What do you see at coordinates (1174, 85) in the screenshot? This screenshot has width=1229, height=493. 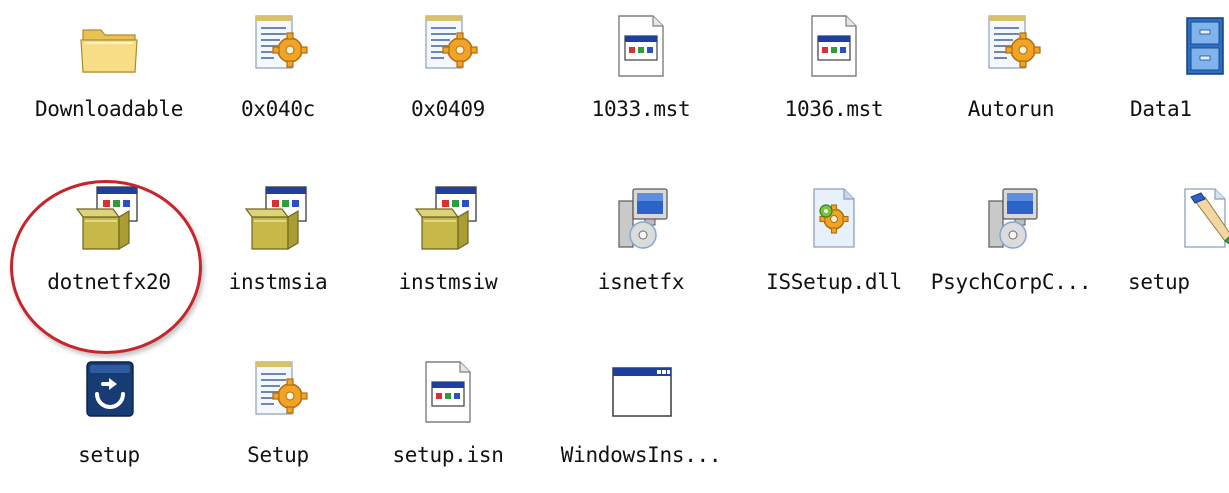 I see `file-item-data1: Data1` at bounding box center [1174, 85].